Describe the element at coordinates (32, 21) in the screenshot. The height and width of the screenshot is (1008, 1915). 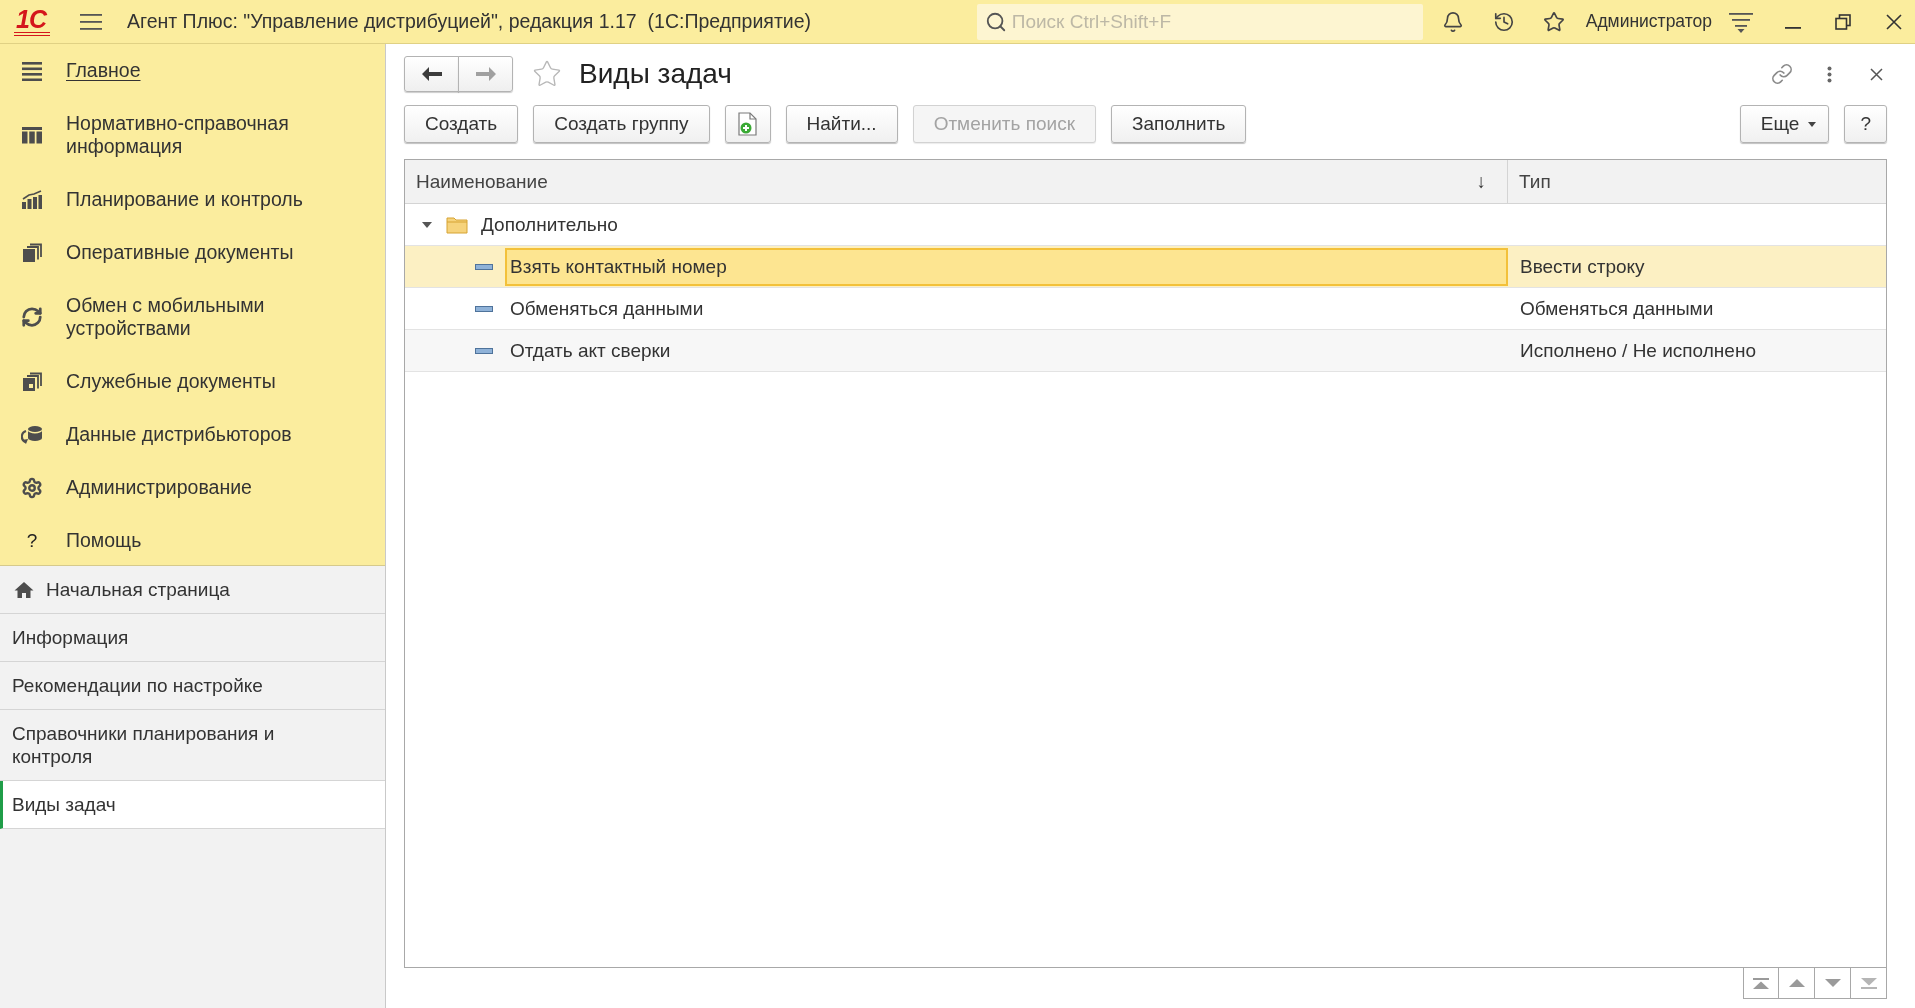
I see `logo: 1С` at that location.